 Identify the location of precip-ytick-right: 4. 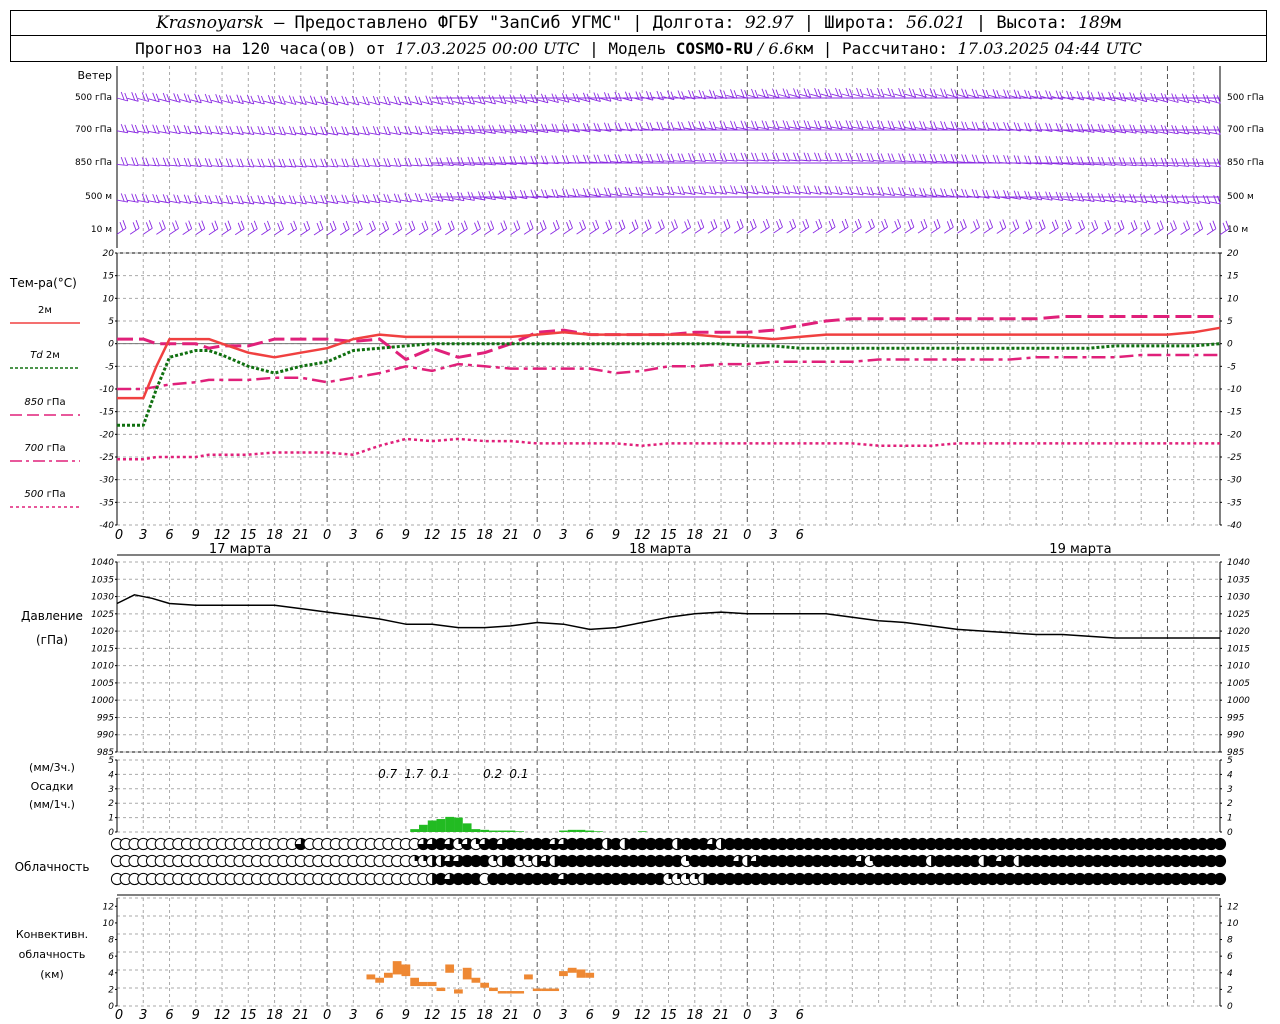
(1230, 775).